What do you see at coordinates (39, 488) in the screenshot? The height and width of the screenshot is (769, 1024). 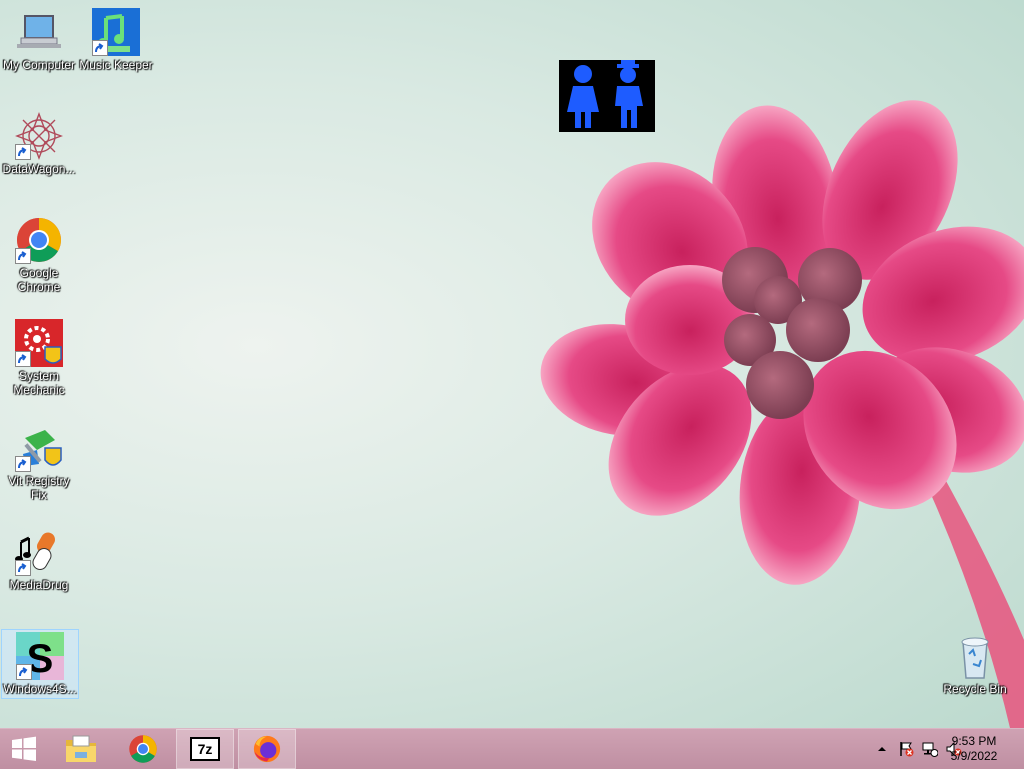 I see `desktop-icon-label: Vit Registry Fix` at bounding box center [39, 488].